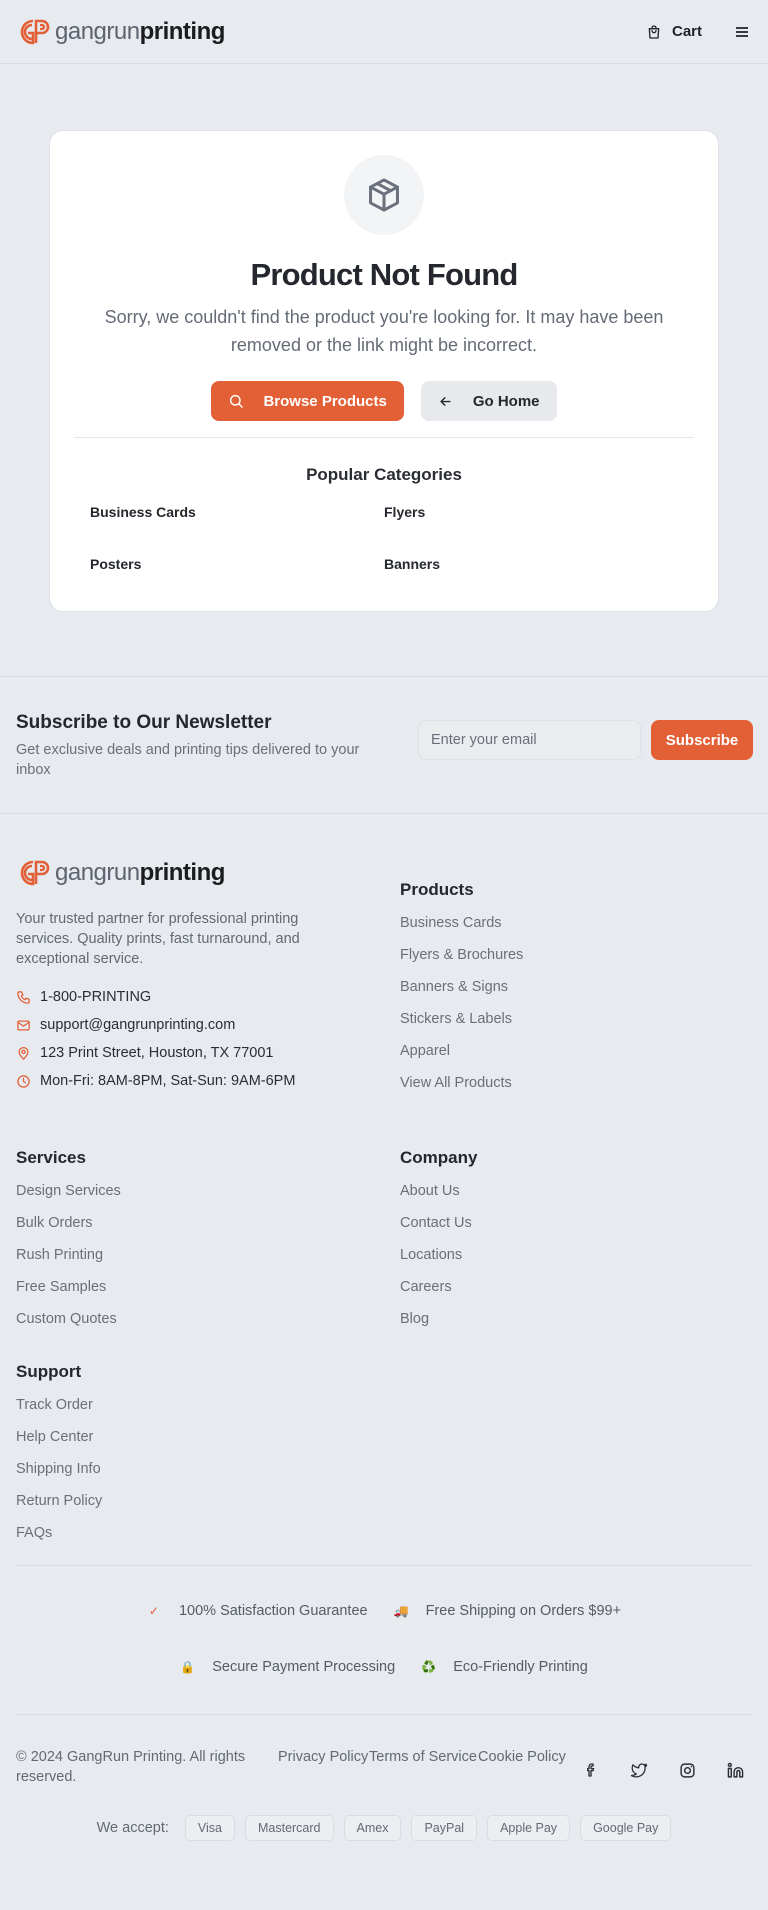 The image size is (768, 1910). I want to click on contact-phone-text: 1-800-PRINTING, so click(96, 997).